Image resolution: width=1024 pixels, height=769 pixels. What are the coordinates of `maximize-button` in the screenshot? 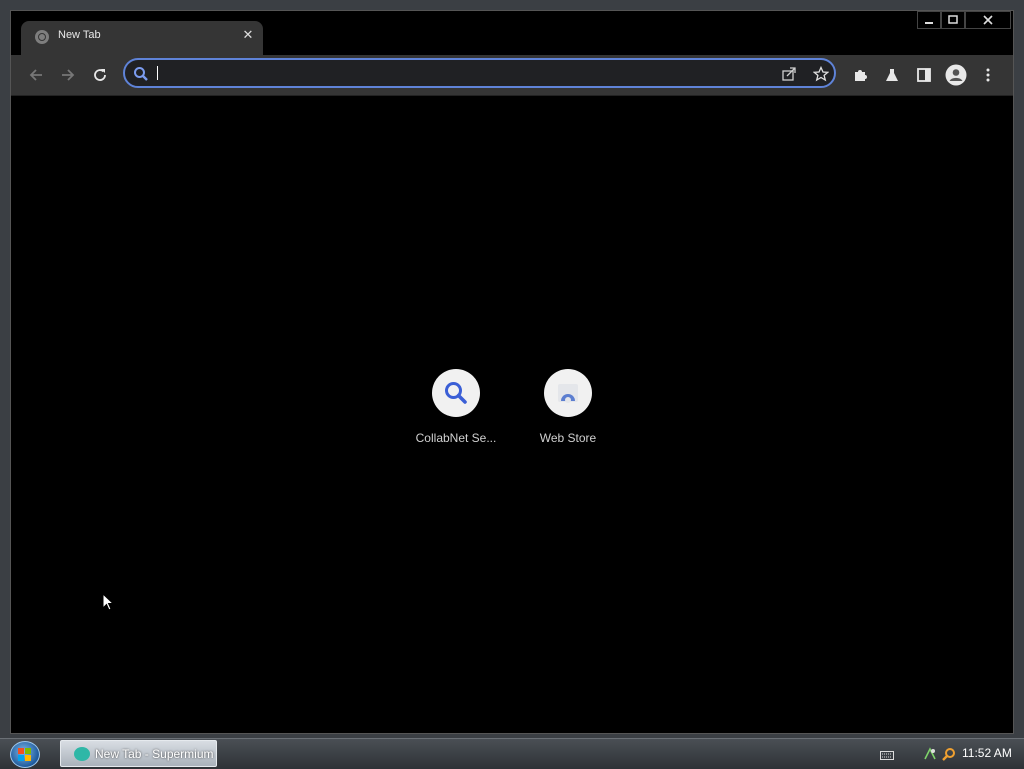 It's located at (953, 20).